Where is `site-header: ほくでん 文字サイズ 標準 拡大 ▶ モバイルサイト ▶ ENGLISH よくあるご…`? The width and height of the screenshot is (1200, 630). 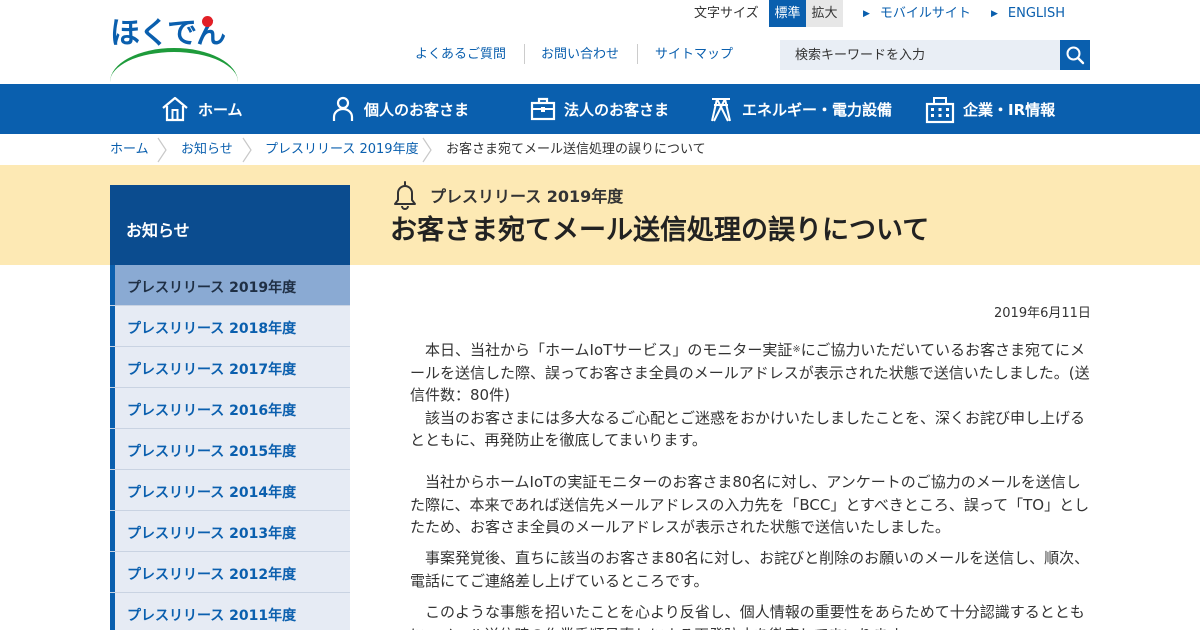 site-header: ほくでん 文字サイズ 標準 拡大 ▶ モバイルサイト ▶ ENGLISH よくあるご… is located at coordinates (600, 42).